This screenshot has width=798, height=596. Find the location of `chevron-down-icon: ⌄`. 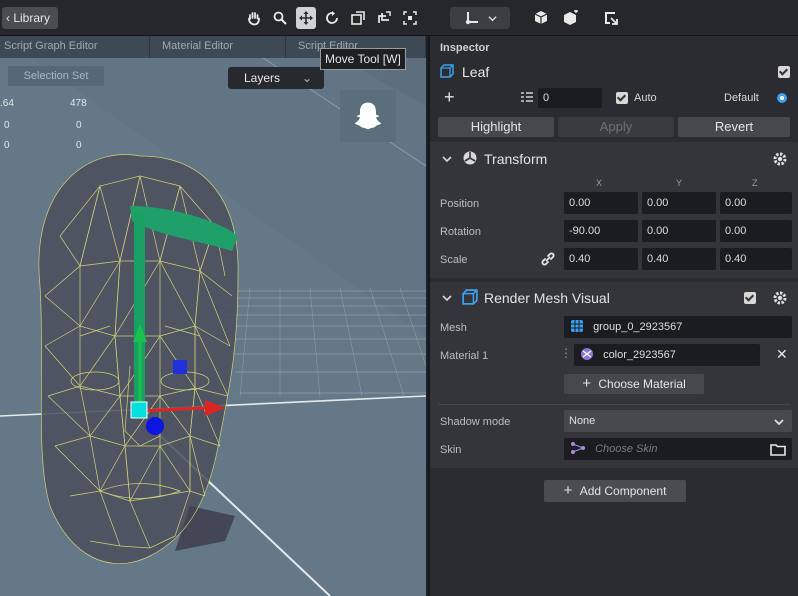

chevron-down-icon: ⌄ is located at coordinates (306, 78).